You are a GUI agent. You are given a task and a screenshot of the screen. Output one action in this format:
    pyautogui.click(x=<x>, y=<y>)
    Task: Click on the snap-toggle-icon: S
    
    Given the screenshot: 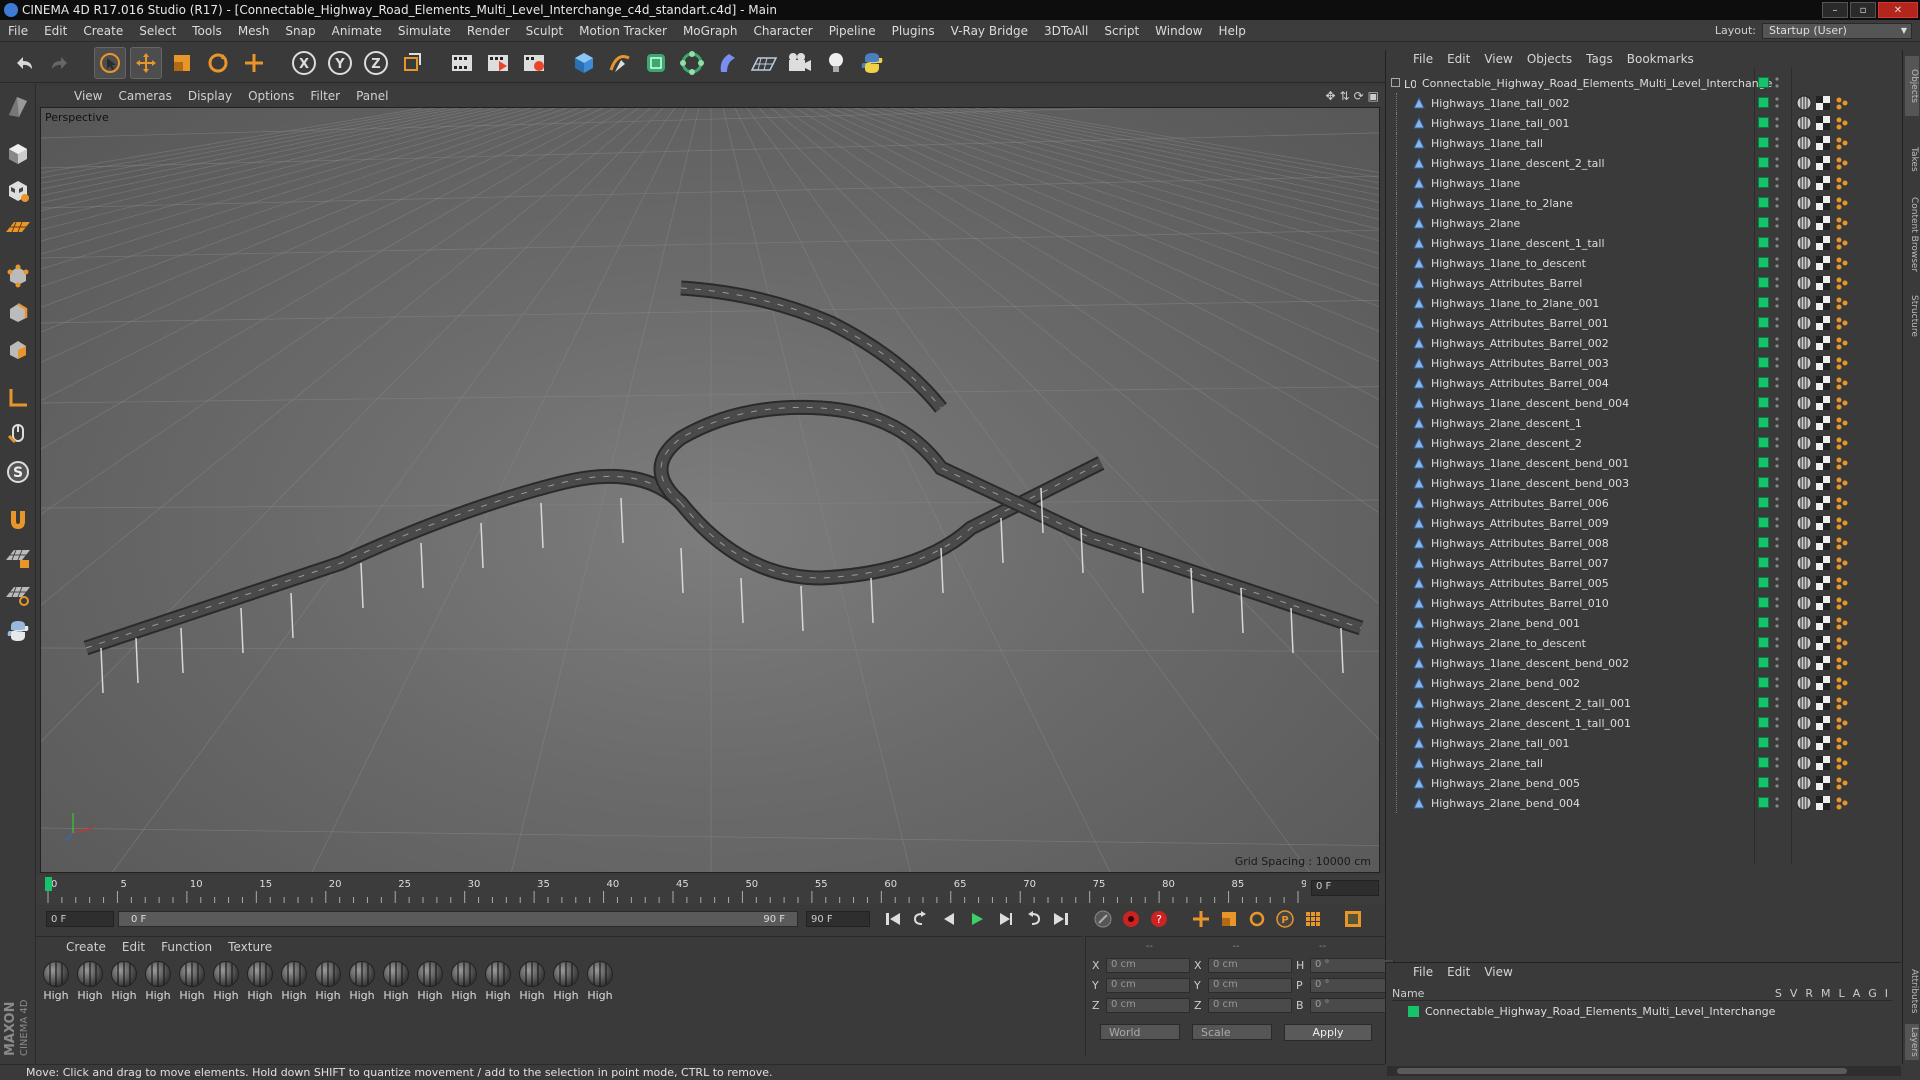 What is the action you would take?
    pyautogui.click(x=18, y=472)
    